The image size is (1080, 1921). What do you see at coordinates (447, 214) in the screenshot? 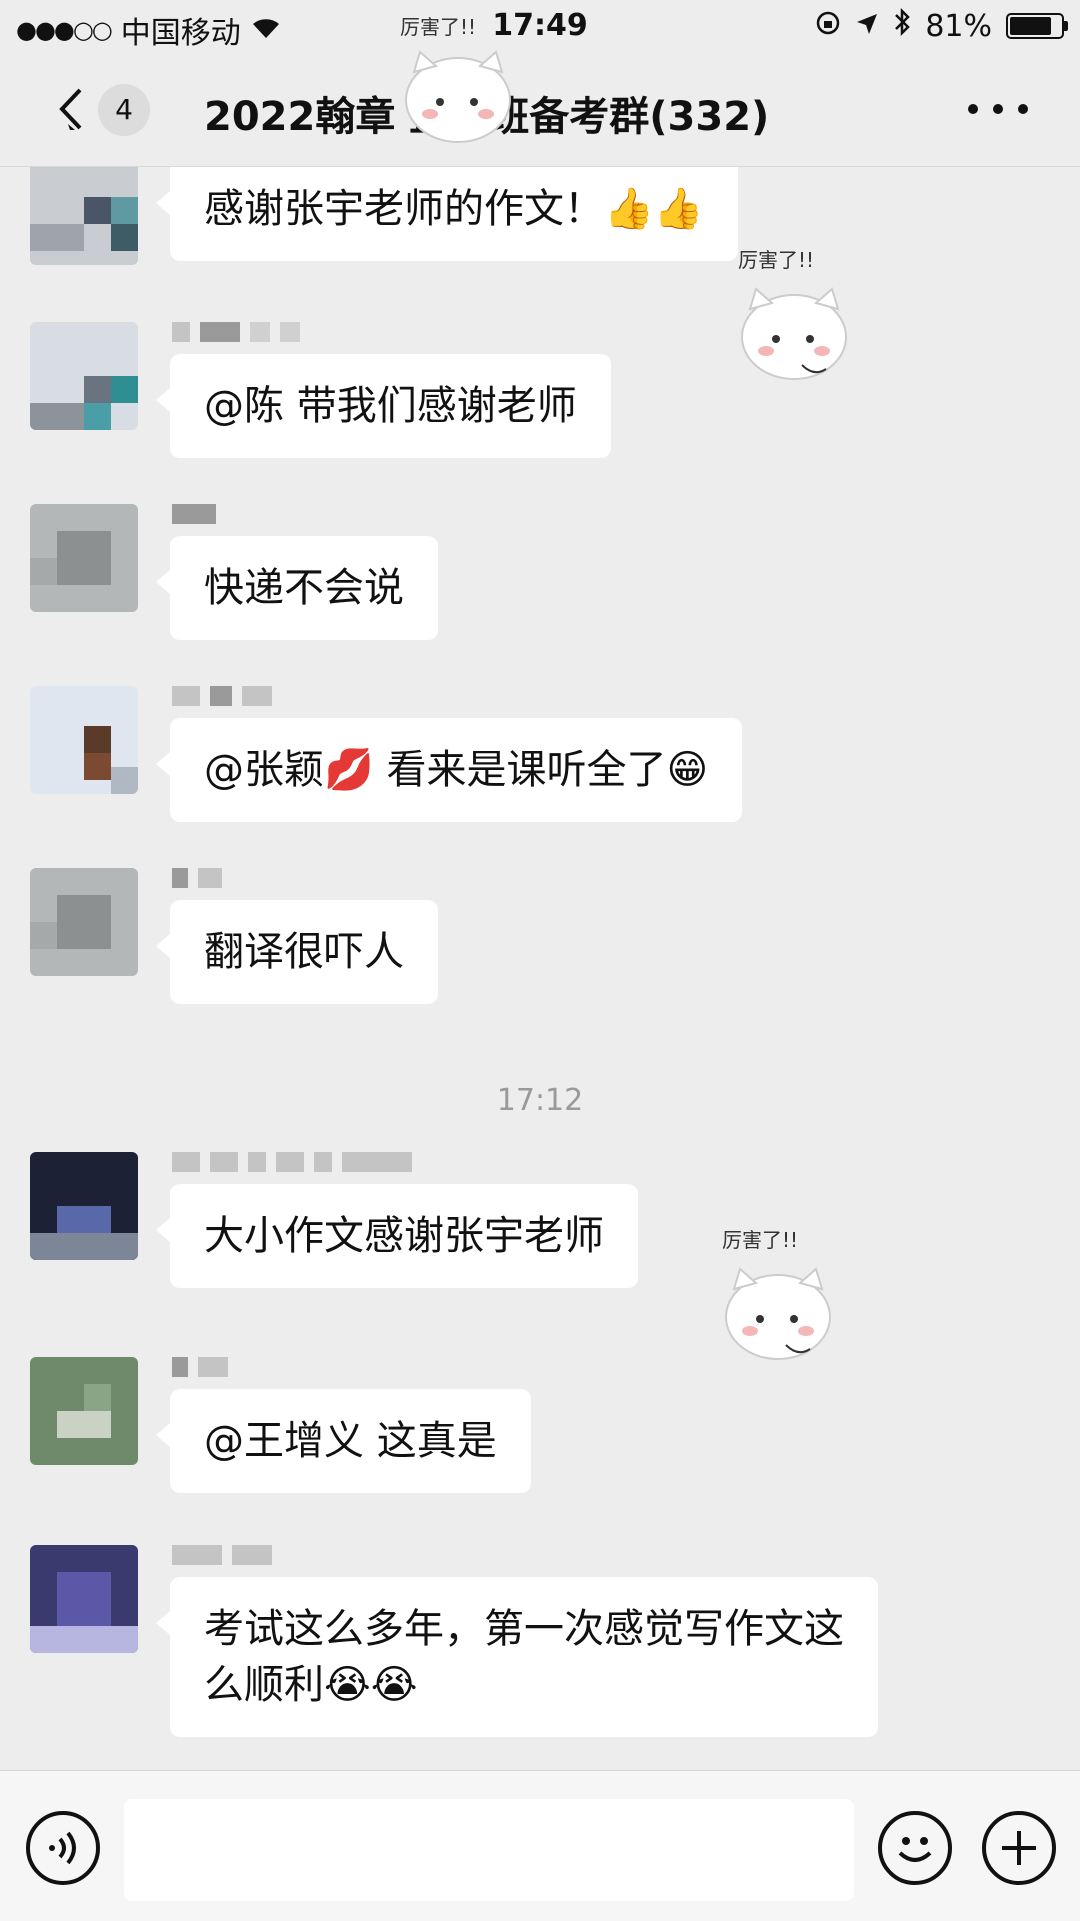
I see `message-bubble: 感谢张宇老师的作文！👍👍` at bounding box center [447, 214].